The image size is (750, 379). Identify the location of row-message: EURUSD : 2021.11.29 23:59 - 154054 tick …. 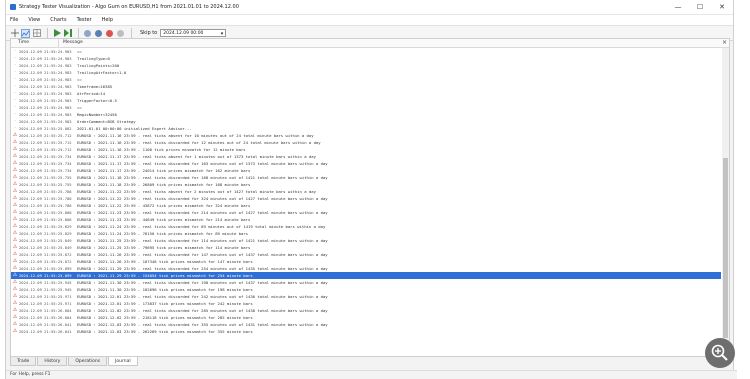
(165, 275).